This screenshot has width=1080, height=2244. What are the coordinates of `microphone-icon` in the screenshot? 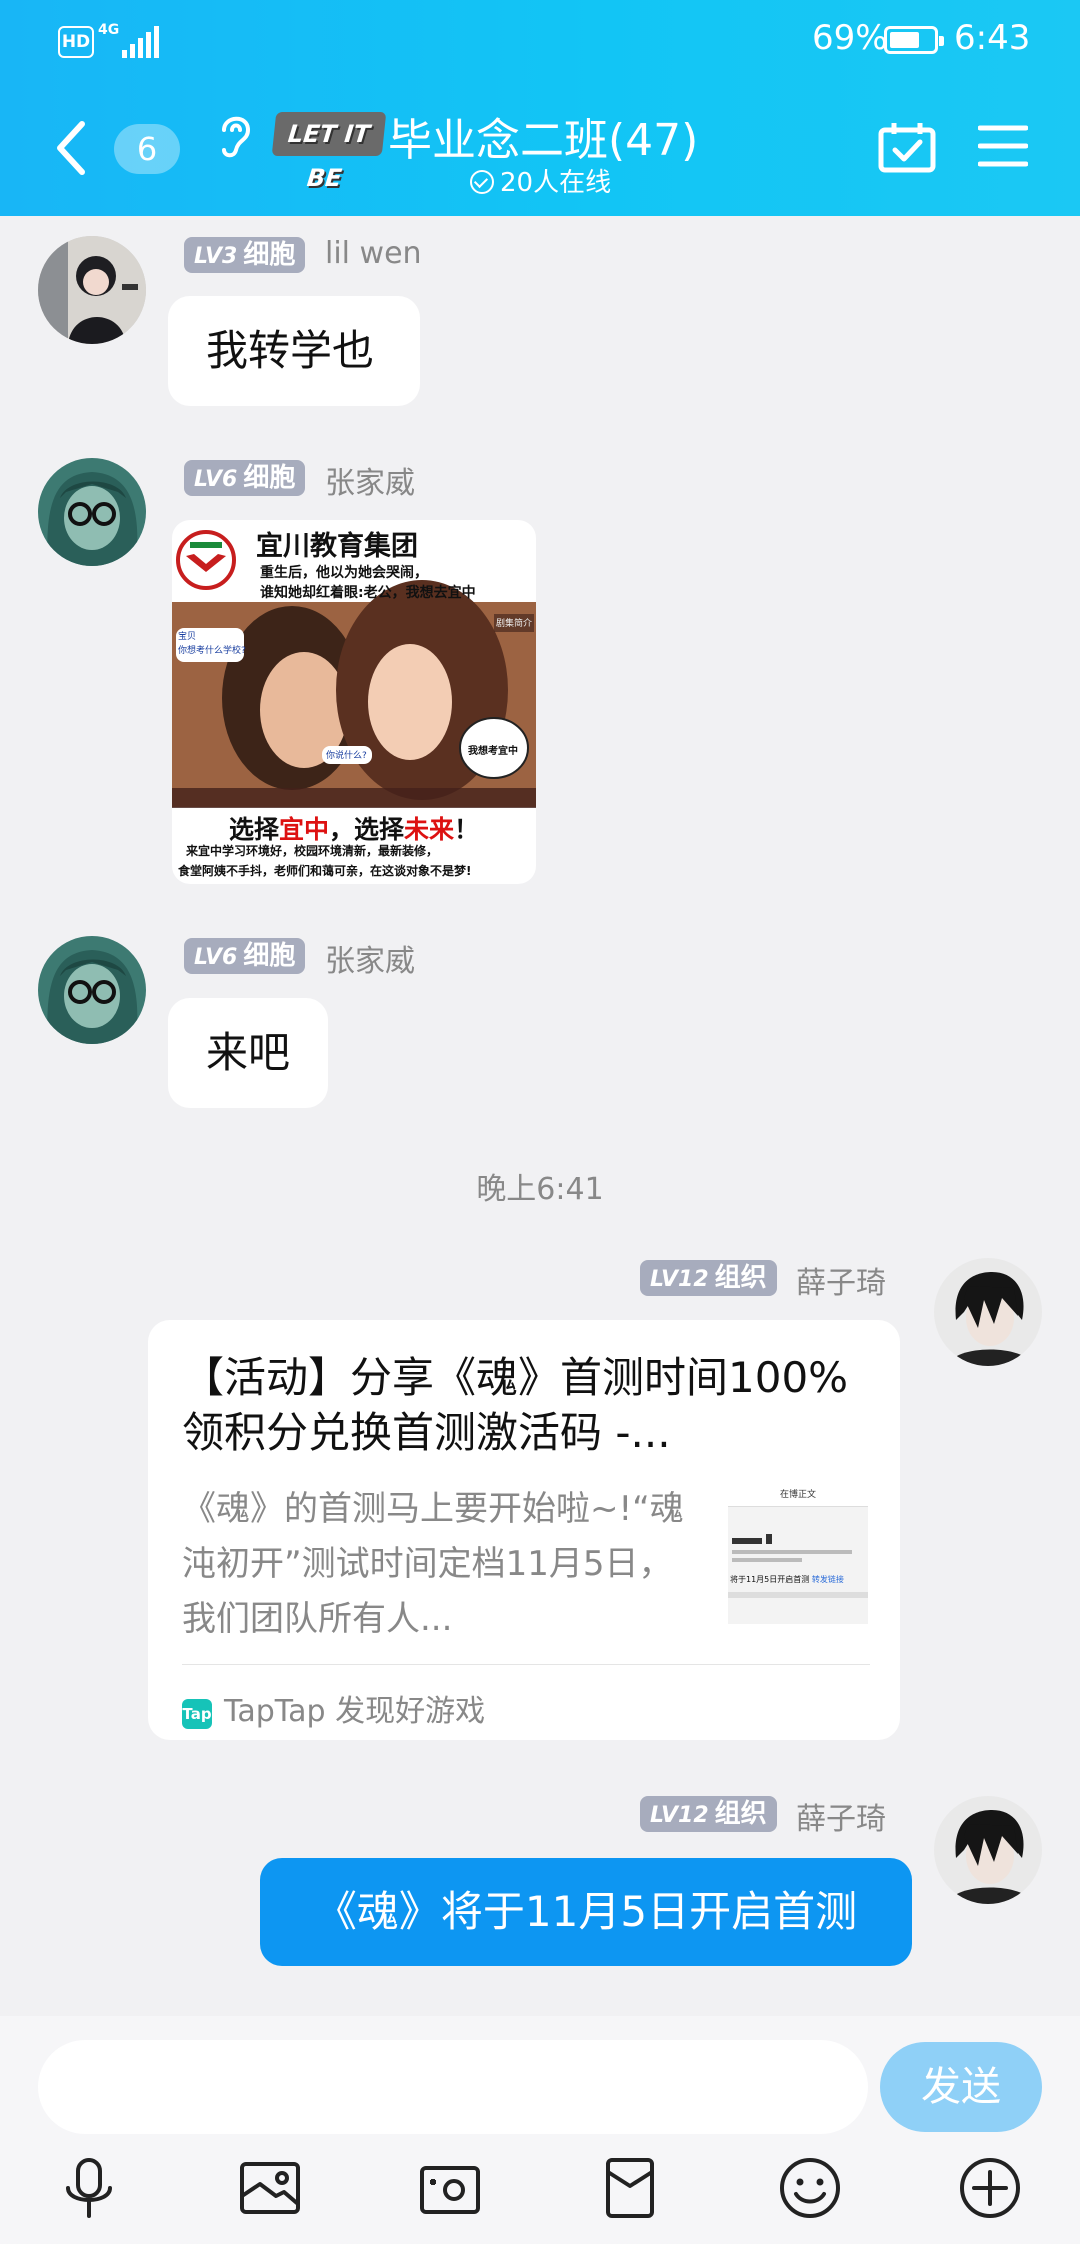 It's located at (90, 2188).